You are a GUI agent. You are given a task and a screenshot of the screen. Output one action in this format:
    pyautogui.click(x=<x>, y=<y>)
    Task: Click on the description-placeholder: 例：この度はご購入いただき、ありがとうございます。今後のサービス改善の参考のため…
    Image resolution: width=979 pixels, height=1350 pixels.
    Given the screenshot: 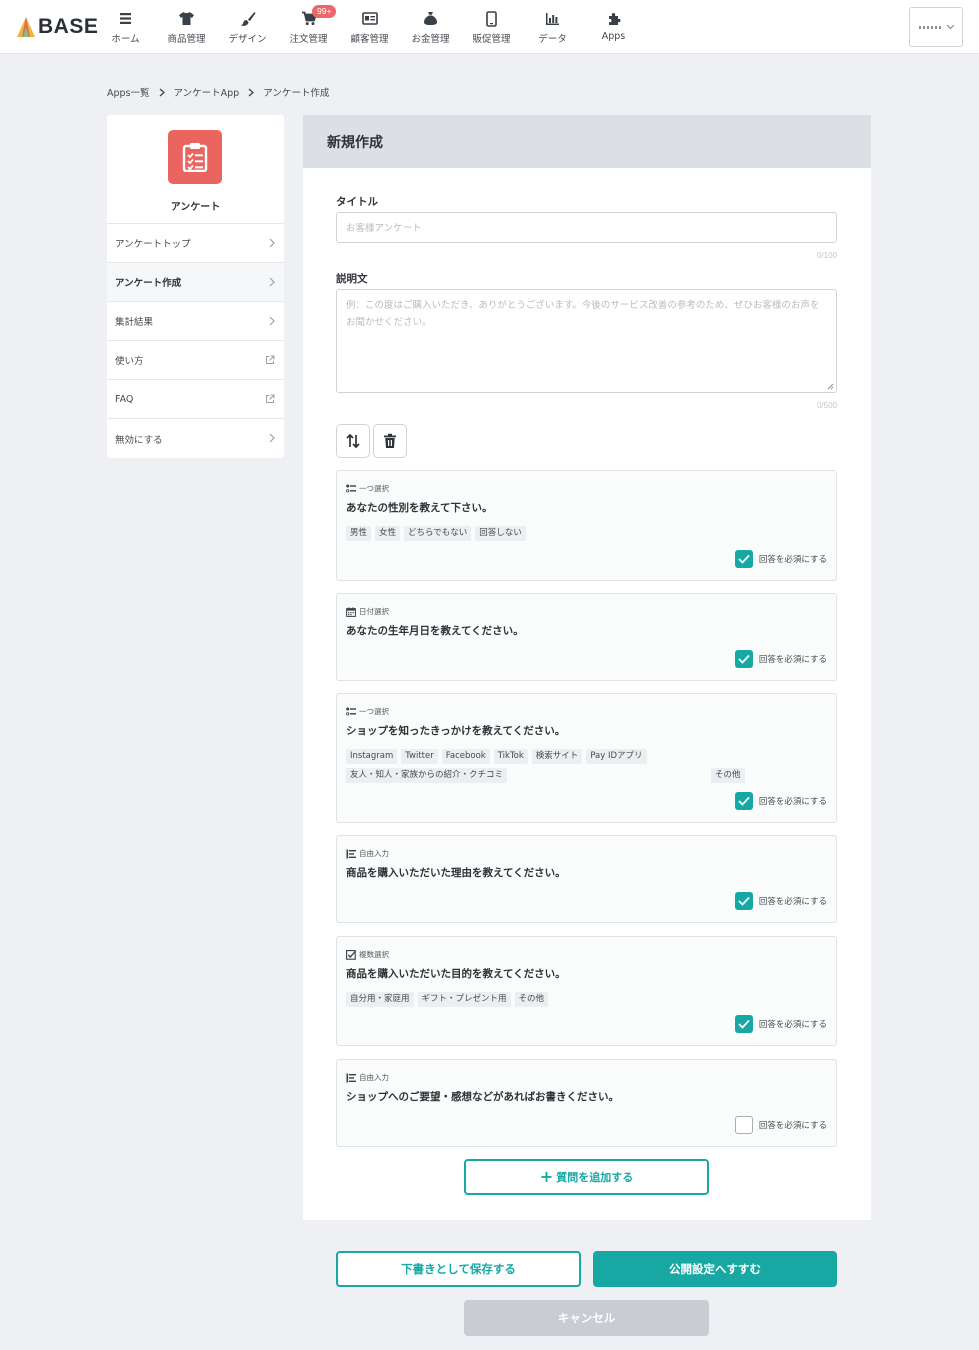 What is the action you would take?
    pyautogui.click(x=583, y=314)
    